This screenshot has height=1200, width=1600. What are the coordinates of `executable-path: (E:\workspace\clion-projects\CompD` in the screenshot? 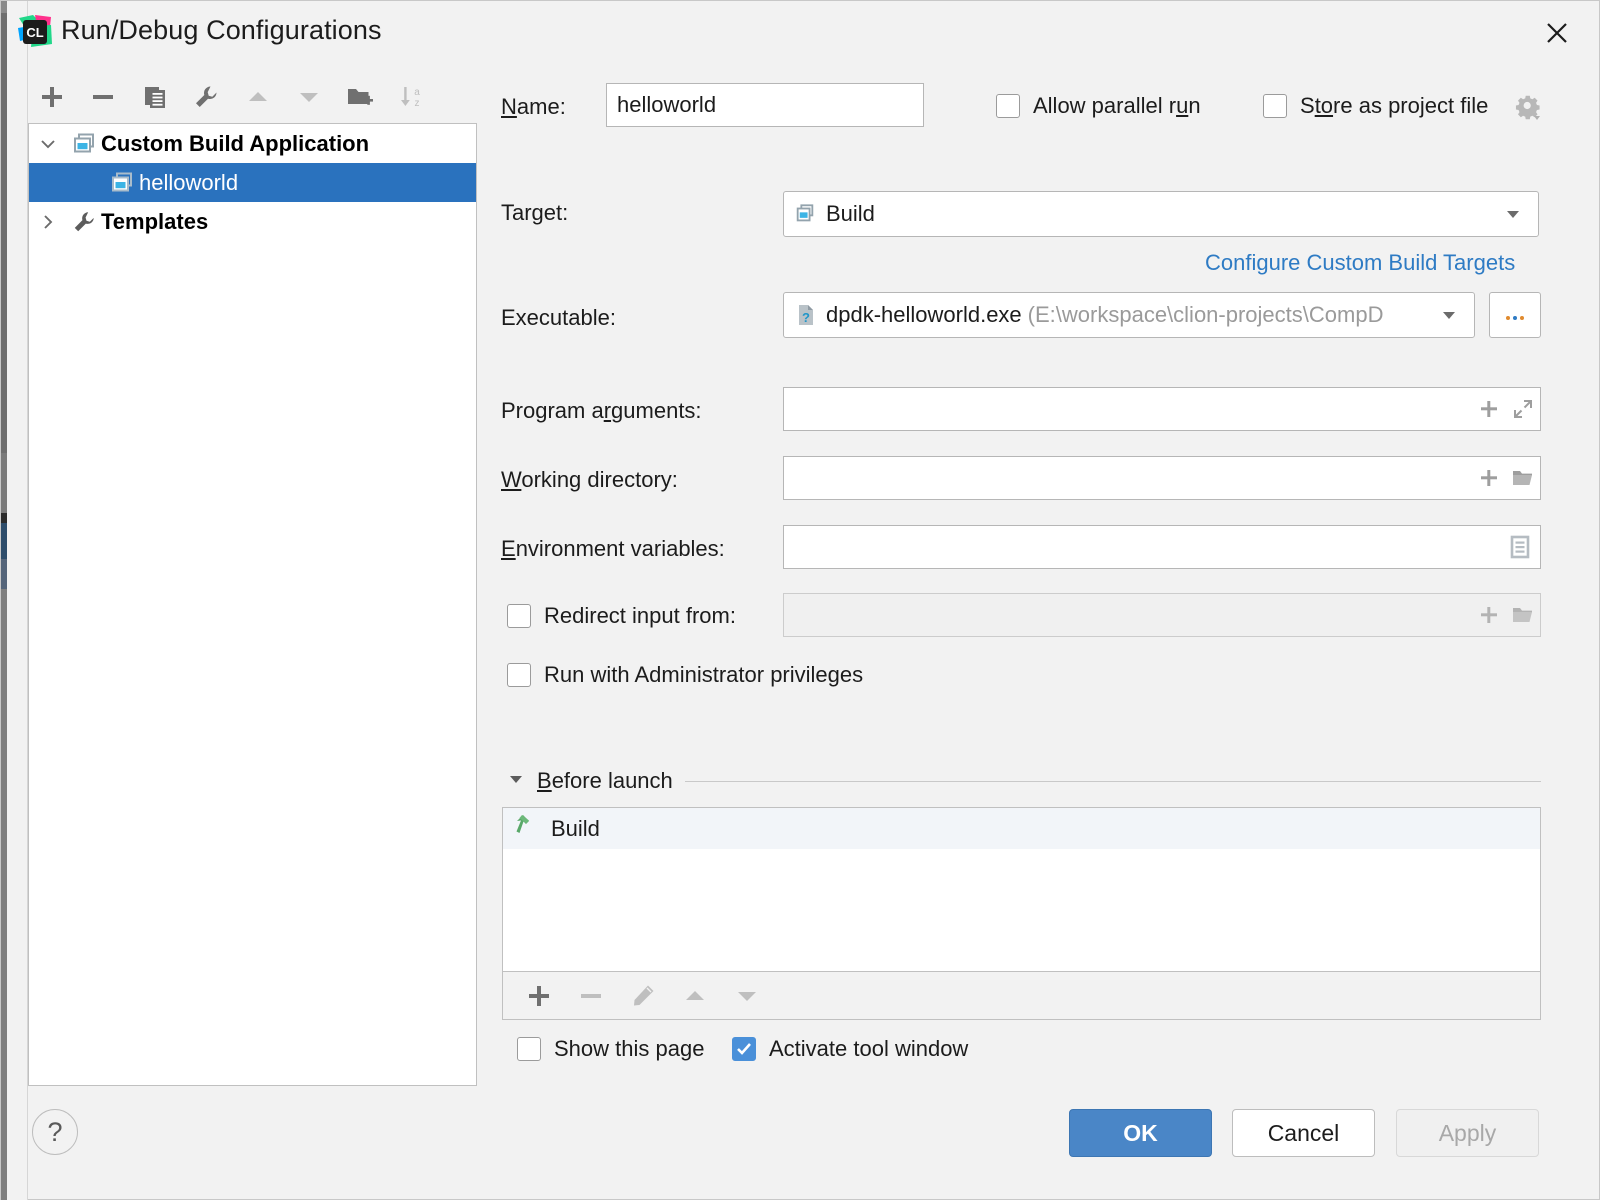 It's located at (1205, 314).